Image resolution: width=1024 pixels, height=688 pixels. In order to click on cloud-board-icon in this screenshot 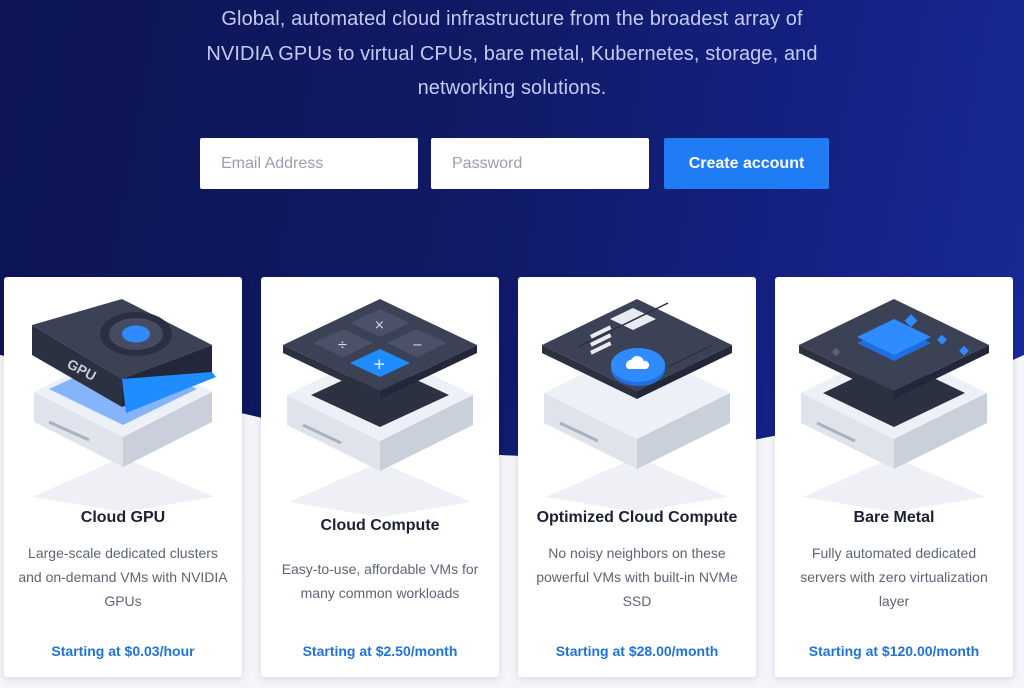, I will do `click(637, 405)`.